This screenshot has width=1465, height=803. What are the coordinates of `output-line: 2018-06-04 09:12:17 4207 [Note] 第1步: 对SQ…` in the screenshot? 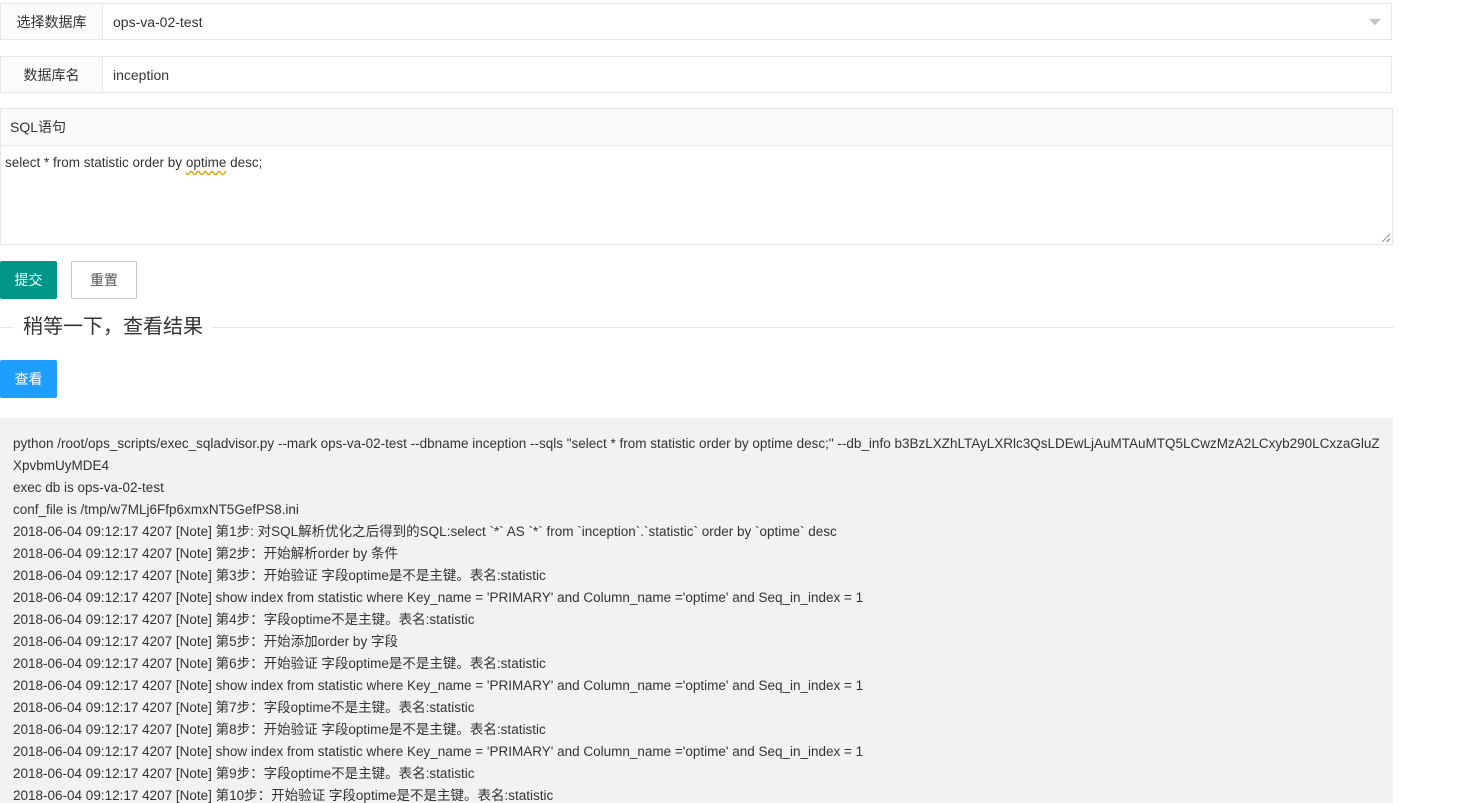 It's located at (425, 531).